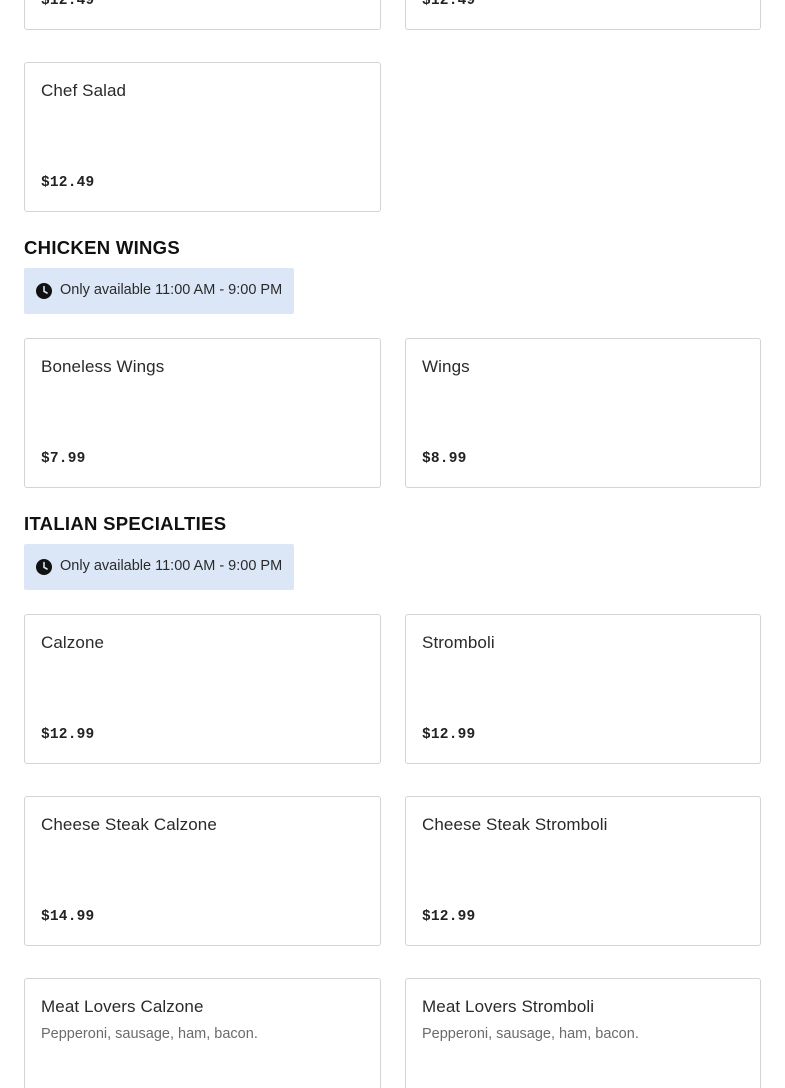 The image size is (785, 1088). Describe the element at coordinates (122, 1006) in the screenshot. I see `item-name: Meat Lovers Calzone` at that location.